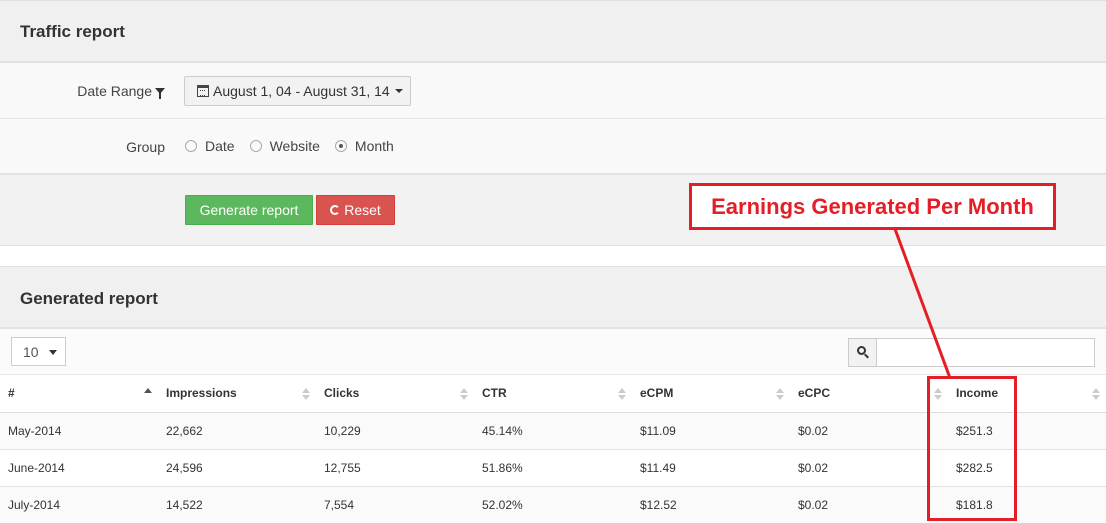 The width and height of the screenshot is (1106, 523). What do you see at coordinates (553, 147) in the screenshot?
I see `group-row: Group Date Website Month` at bounding box center [553, 147].